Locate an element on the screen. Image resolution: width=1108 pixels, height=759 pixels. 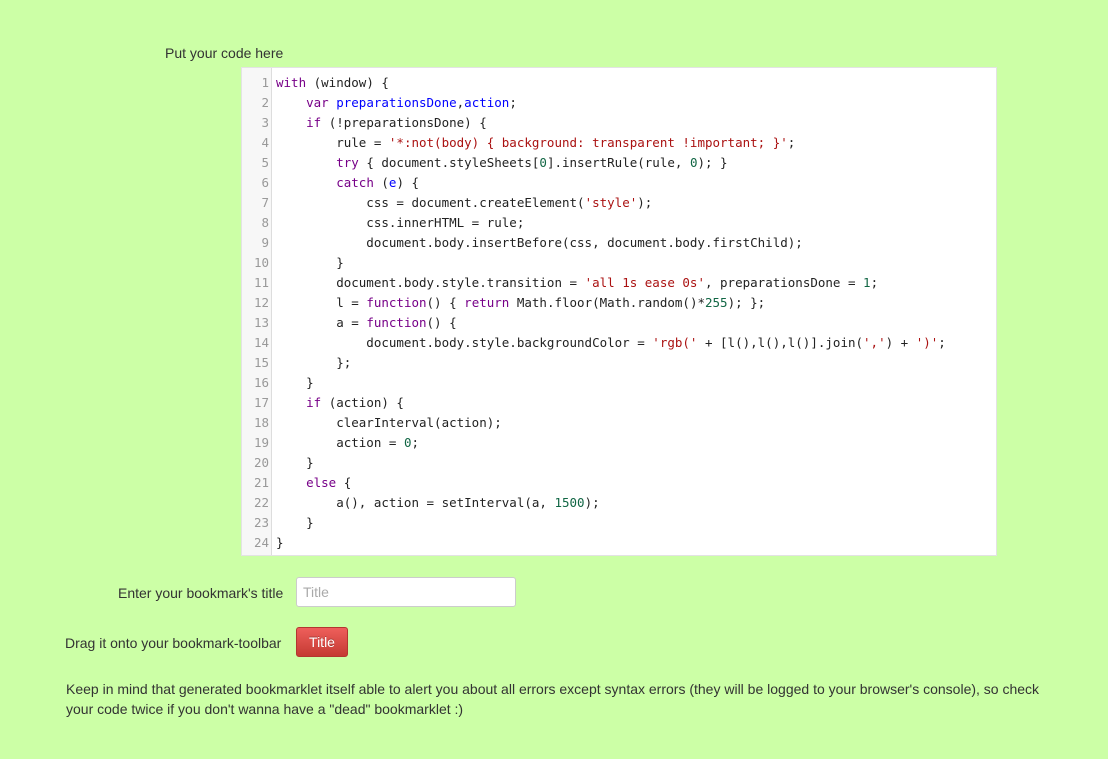
code-token: 'style' is located at coordinates (611, 202).